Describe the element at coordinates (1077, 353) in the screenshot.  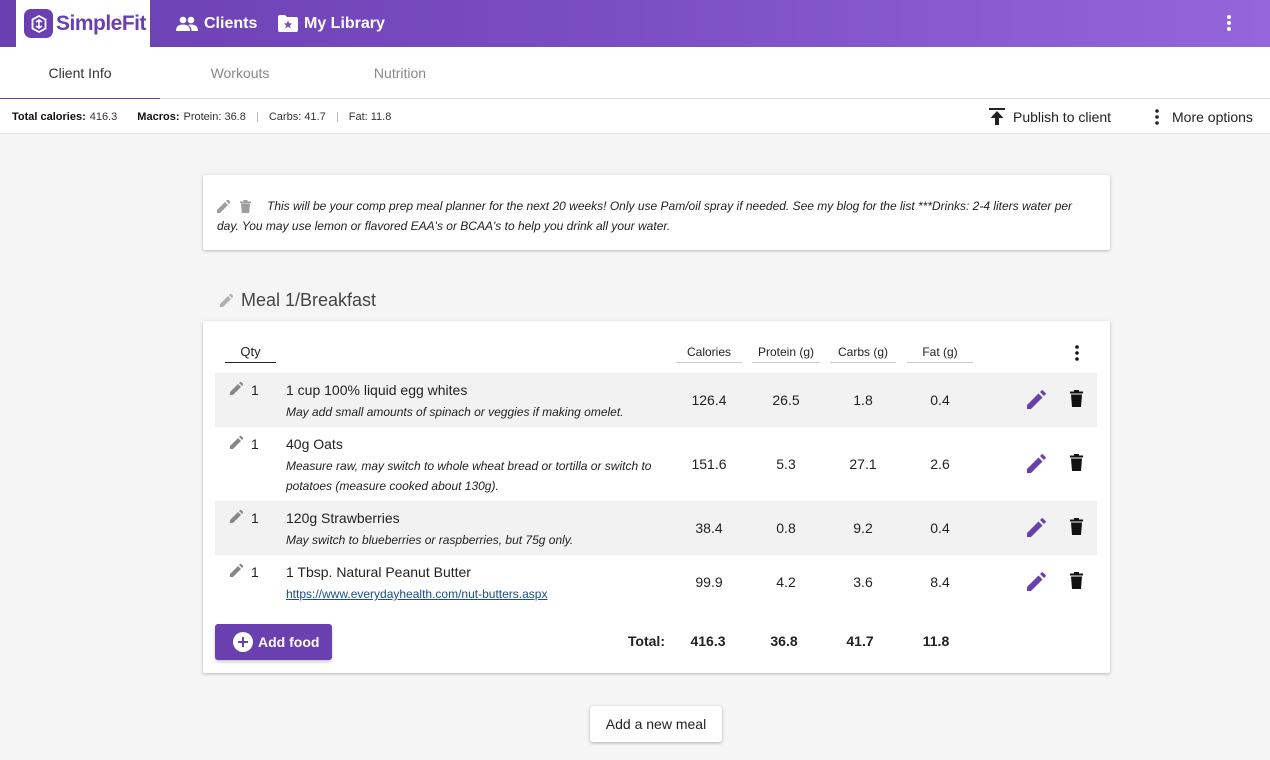
I see `meal-options-icon` at that location.